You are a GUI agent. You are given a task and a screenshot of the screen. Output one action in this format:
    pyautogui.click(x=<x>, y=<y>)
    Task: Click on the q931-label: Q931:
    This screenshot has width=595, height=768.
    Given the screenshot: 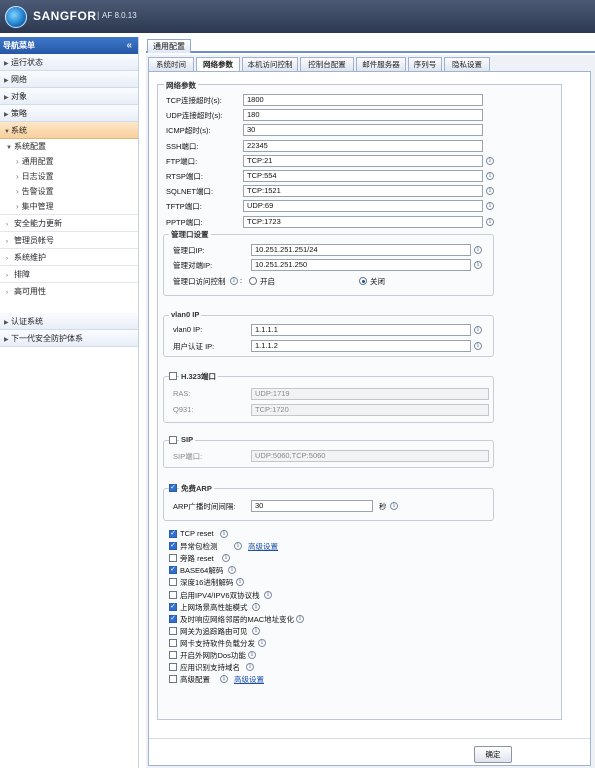 What is the action you would take?
    pyautogui.click(x=183, y=409)
    